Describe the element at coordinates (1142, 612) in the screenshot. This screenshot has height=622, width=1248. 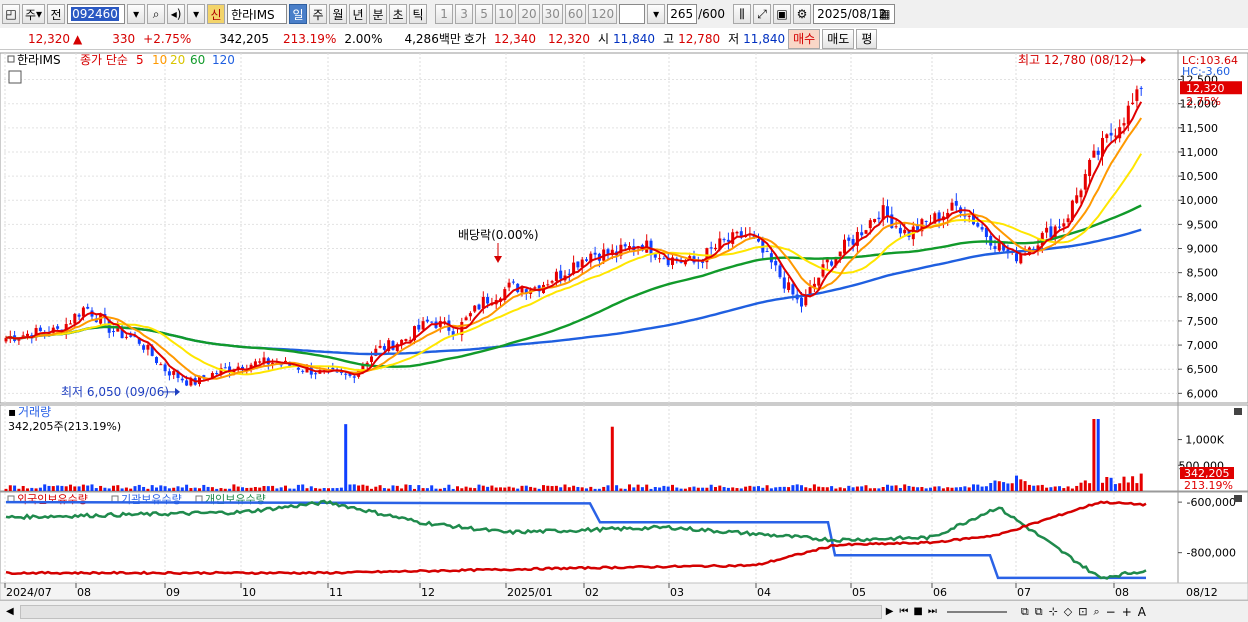
I see `font-size-icon: A` at that location.